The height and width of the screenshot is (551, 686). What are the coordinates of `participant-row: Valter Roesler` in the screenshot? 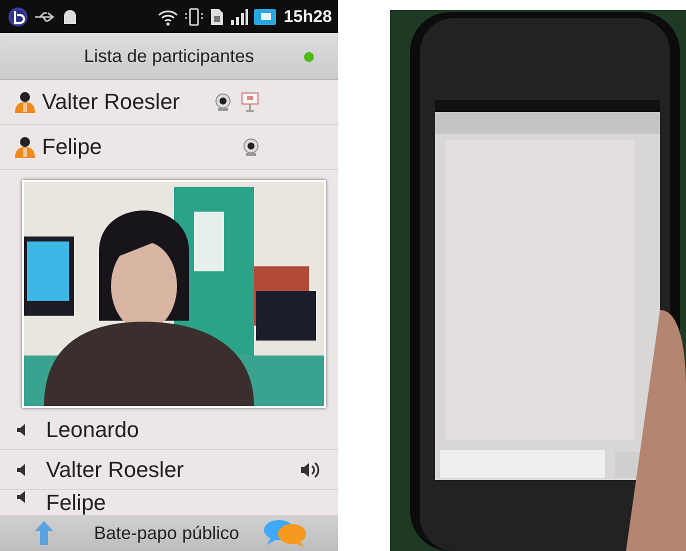 It's located at (169, 102).